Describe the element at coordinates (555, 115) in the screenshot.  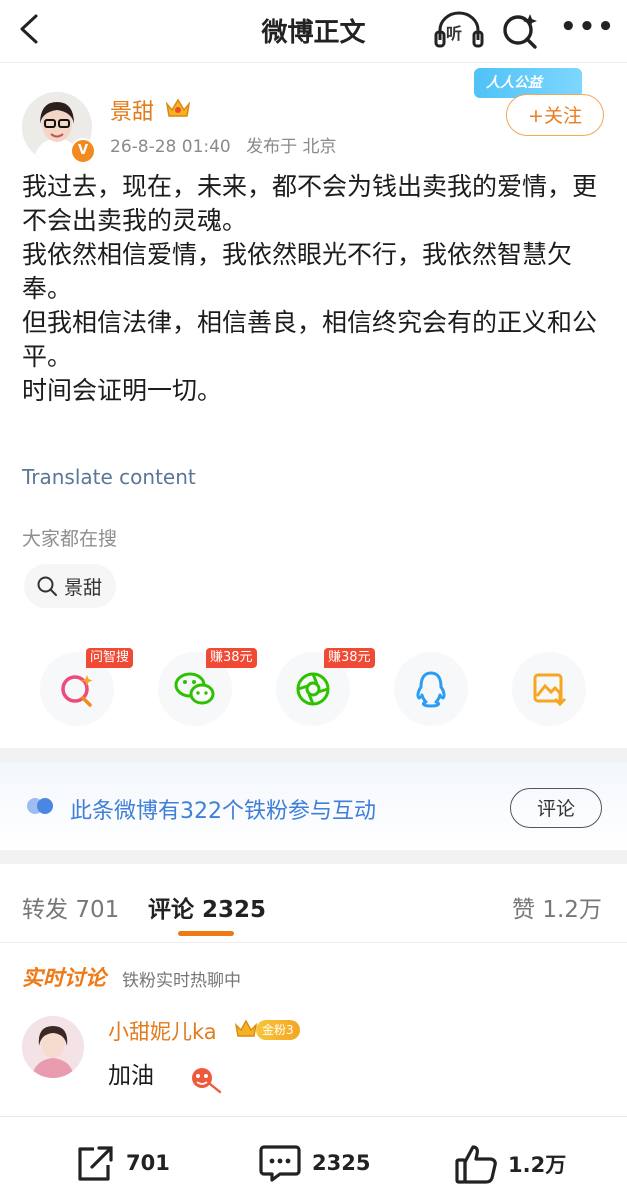
I see `follow-button: +关注` at that location.